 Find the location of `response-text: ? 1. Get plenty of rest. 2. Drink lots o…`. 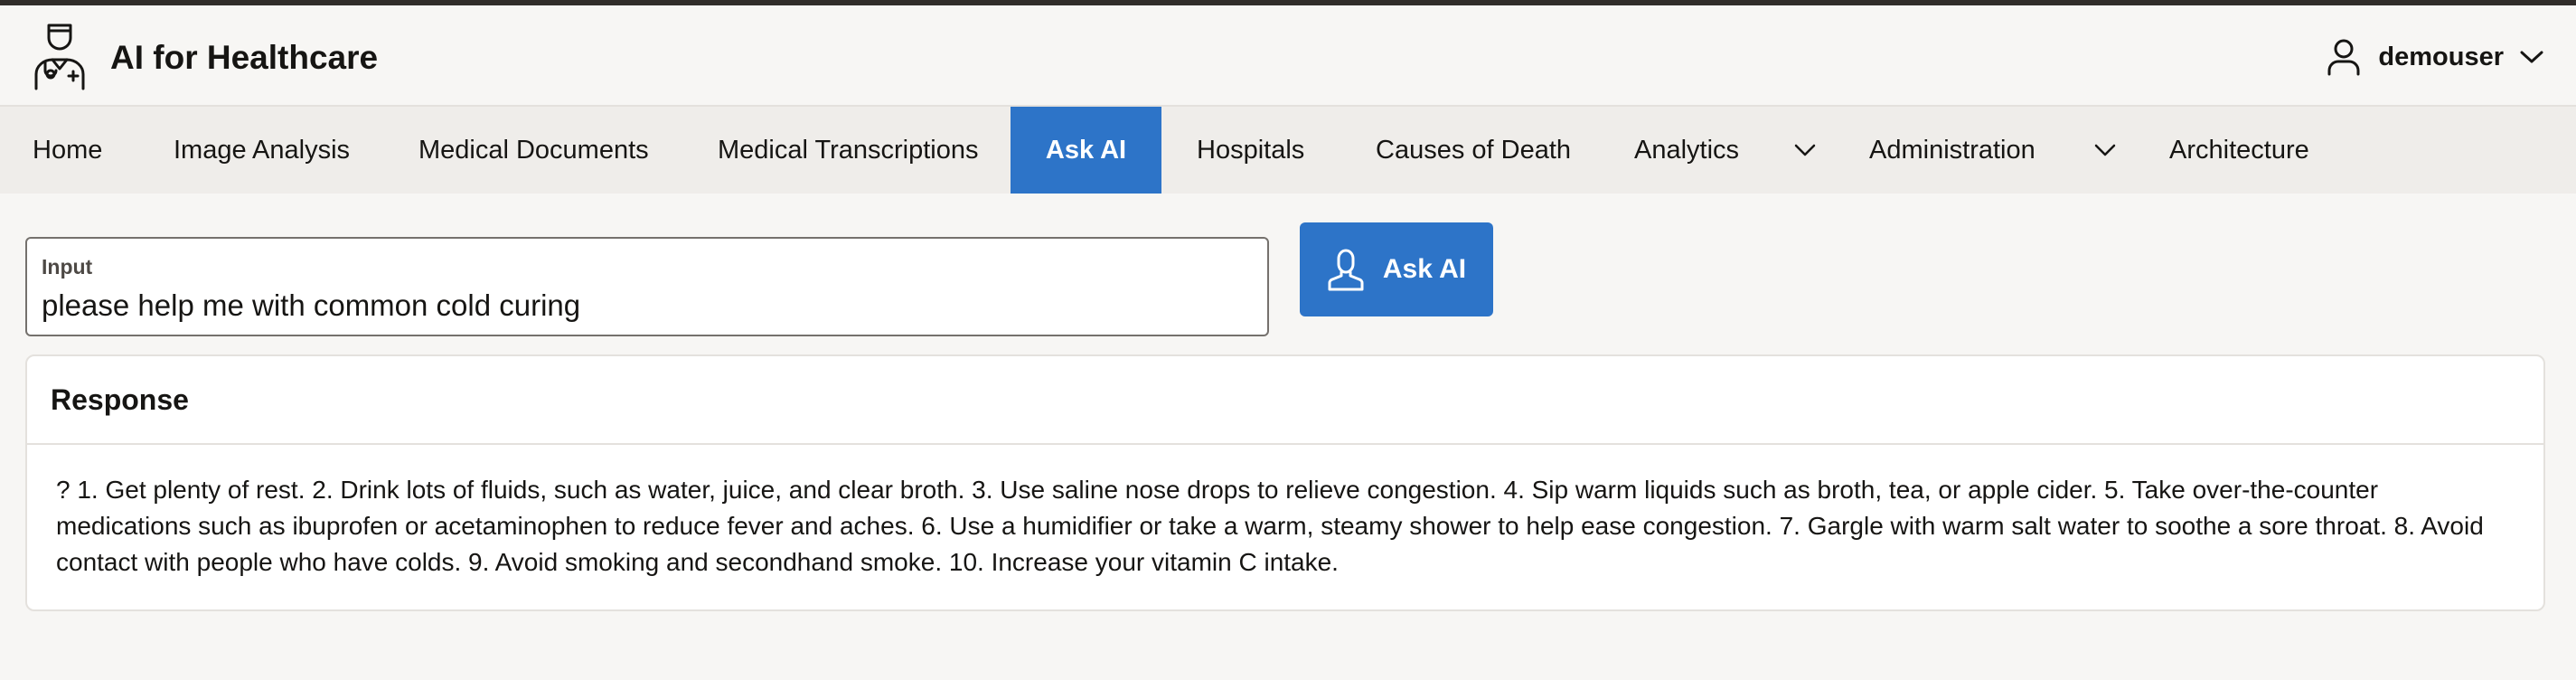

response-text: ? 1. Get plenty of rest. 2. Drink lots o… is located at coordinates (1270, 526).